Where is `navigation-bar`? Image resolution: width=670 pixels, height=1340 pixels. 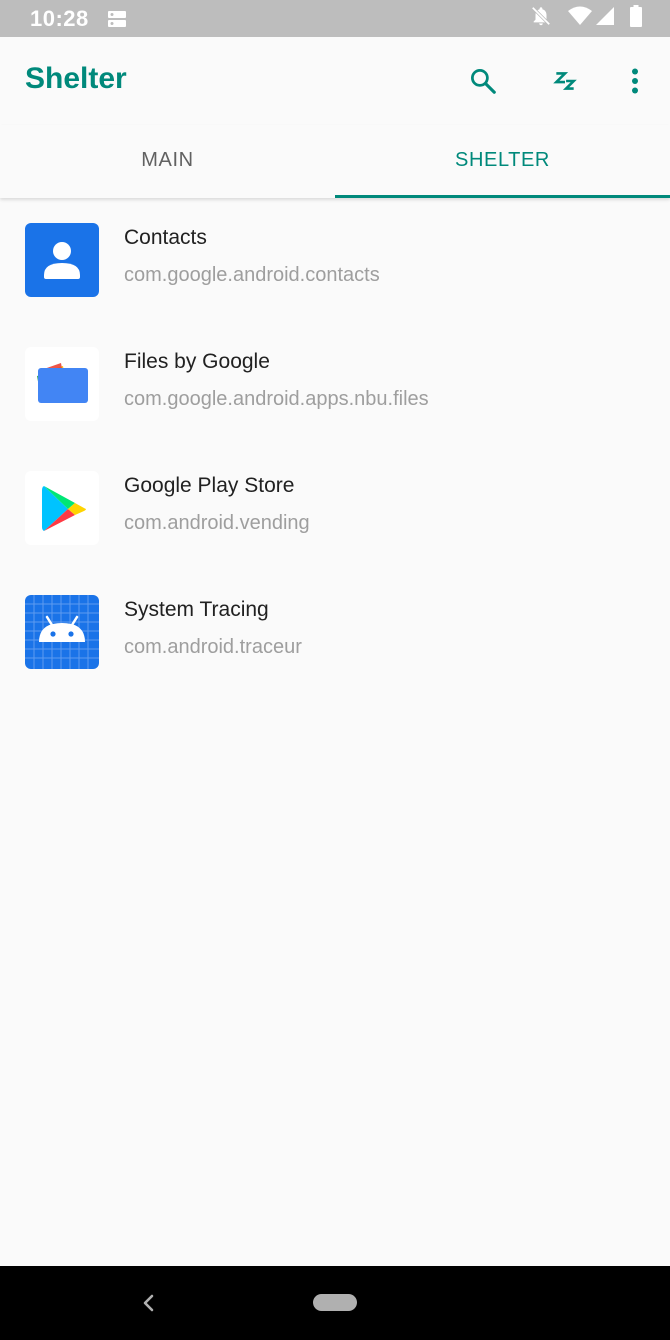 navigation-bar is located at coordinates (335, 1303).